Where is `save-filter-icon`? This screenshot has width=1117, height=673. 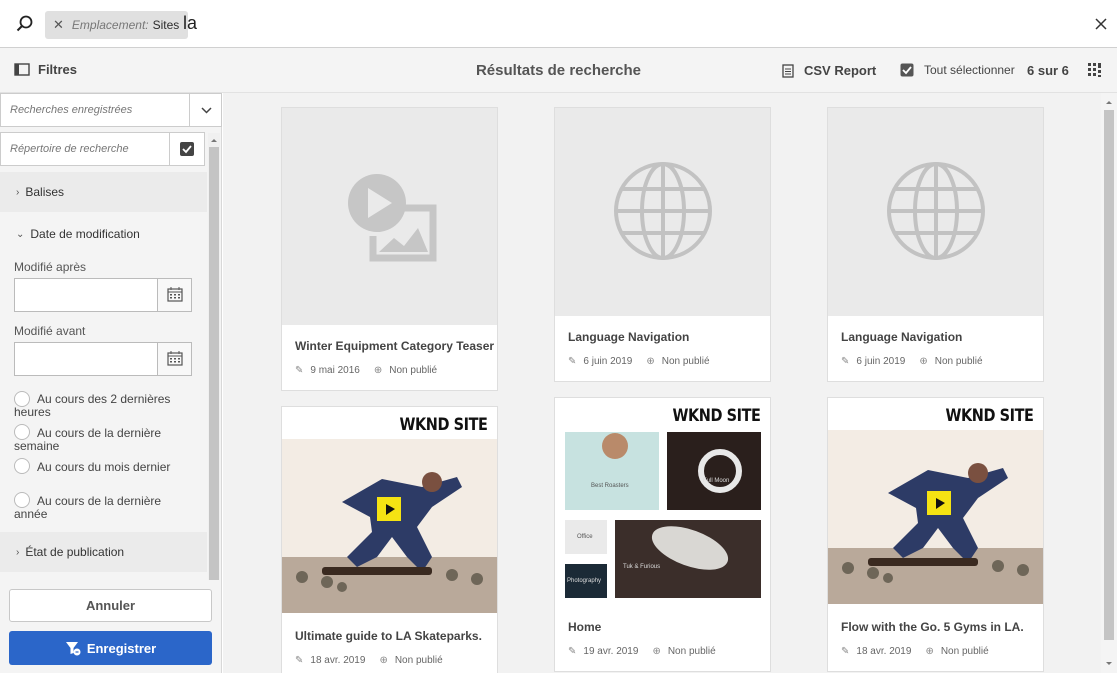
save-filter-icon is located at coordinates (73, 649).